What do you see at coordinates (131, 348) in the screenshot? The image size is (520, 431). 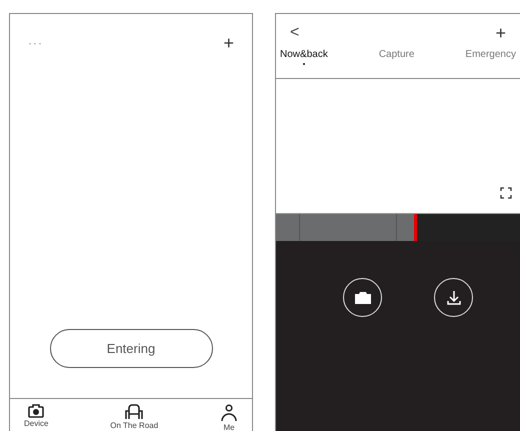 I see `entering-button: Entering` at bounding box center [131, 348].